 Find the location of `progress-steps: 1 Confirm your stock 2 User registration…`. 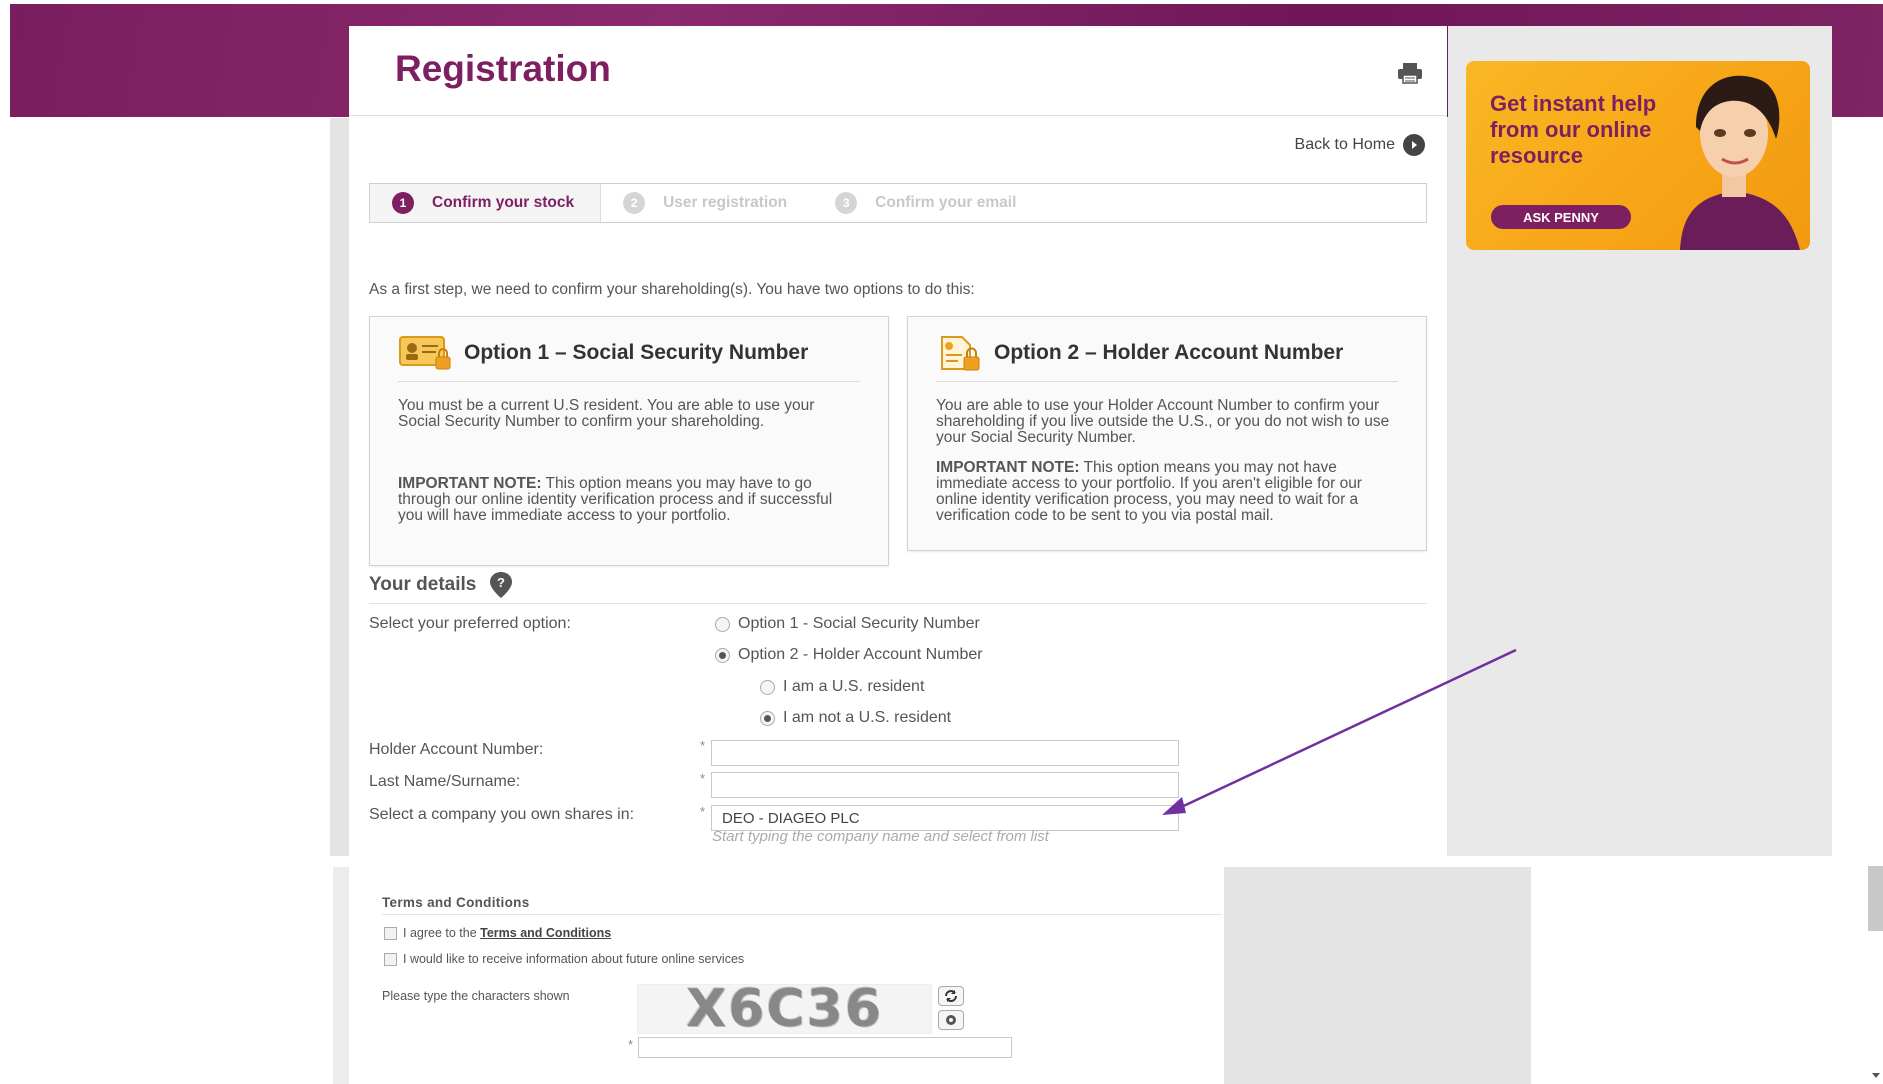

progress-steps: 1 Confirm your stock 2 User registration… is located at coordinates (898, 203).